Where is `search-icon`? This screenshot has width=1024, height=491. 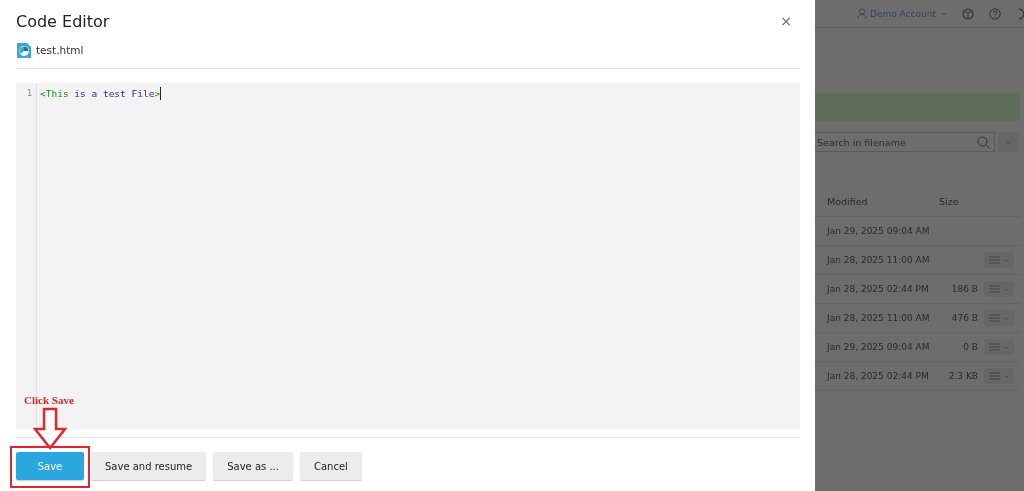
search-icon is located at coordinates (983, 142).